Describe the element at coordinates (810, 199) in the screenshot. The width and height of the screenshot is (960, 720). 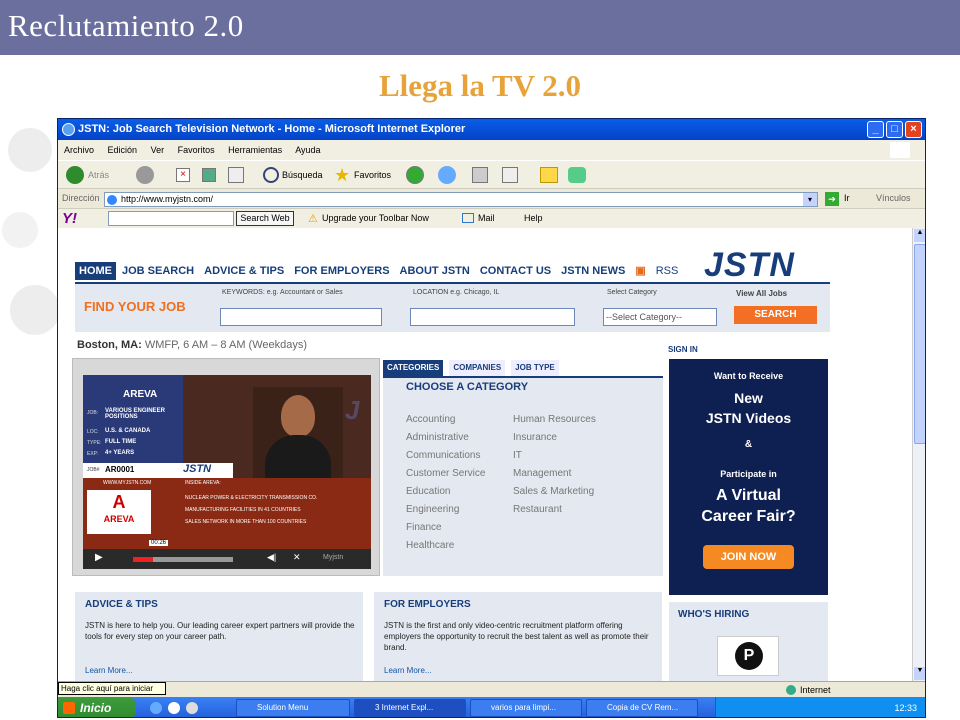
I see `address-dropdown-icon: ▾` at that location.